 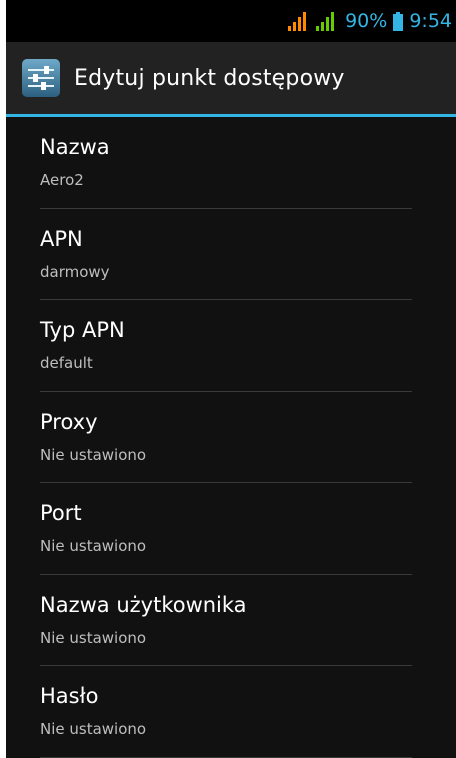 What do you see at coordinates (75, 147) in the screenshot?
I see `setting-title: Nazwa` at bounding box center [75, 147].